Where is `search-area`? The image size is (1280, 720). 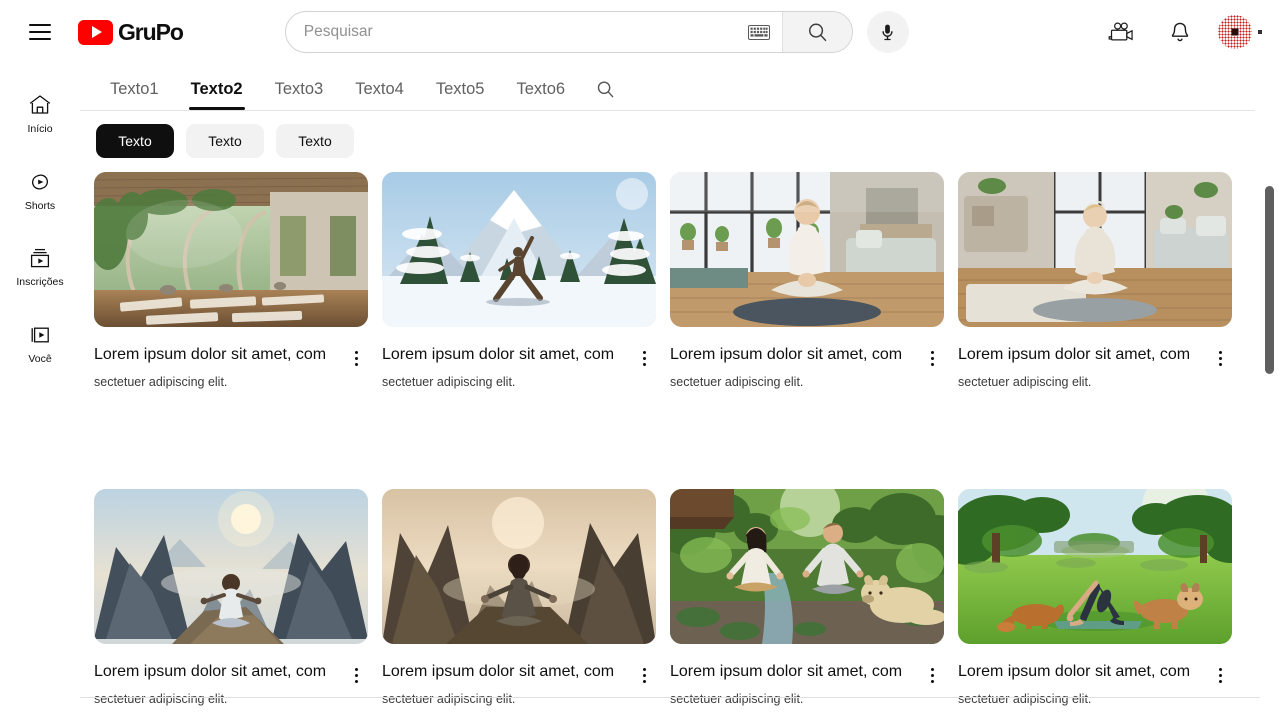 search-area is located at coordinates (596, 32).